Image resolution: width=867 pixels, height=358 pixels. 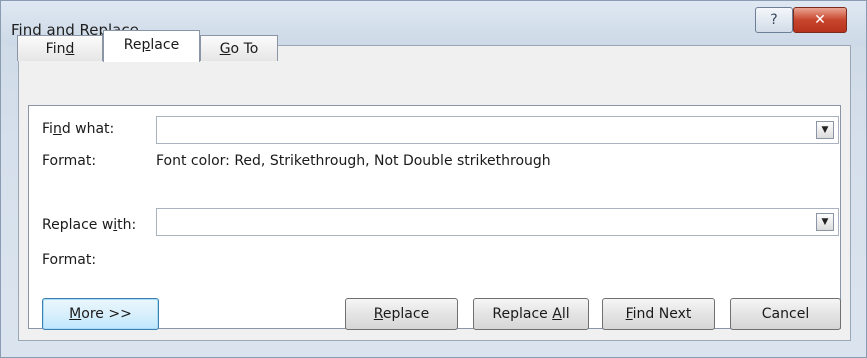 I want to click on help-icon: ?, so click(x=774, y=20).